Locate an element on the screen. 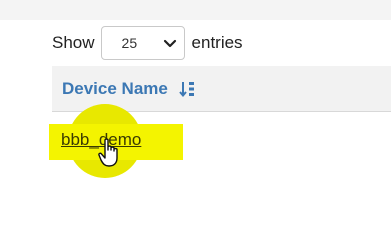 This screenshot has width=391, height=240. column-header-device-name: Device Name is located at coordinates (129, 89).